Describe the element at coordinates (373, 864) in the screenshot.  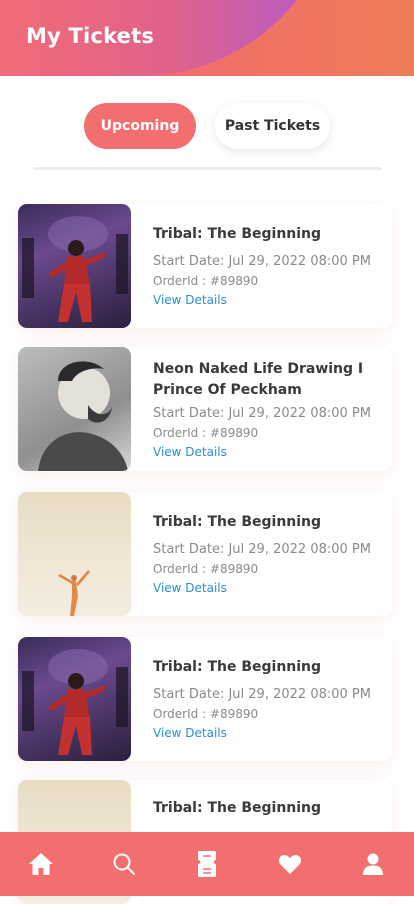
I see `user-icon` at that location.